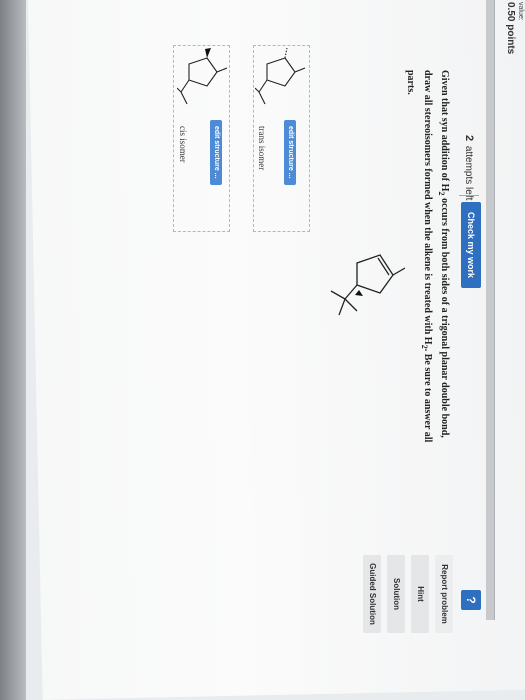  What do you see at coordinates (444, 594) in the screenshot?
I see `report-problem-button: Report problem` at bounding box center [444, 594].